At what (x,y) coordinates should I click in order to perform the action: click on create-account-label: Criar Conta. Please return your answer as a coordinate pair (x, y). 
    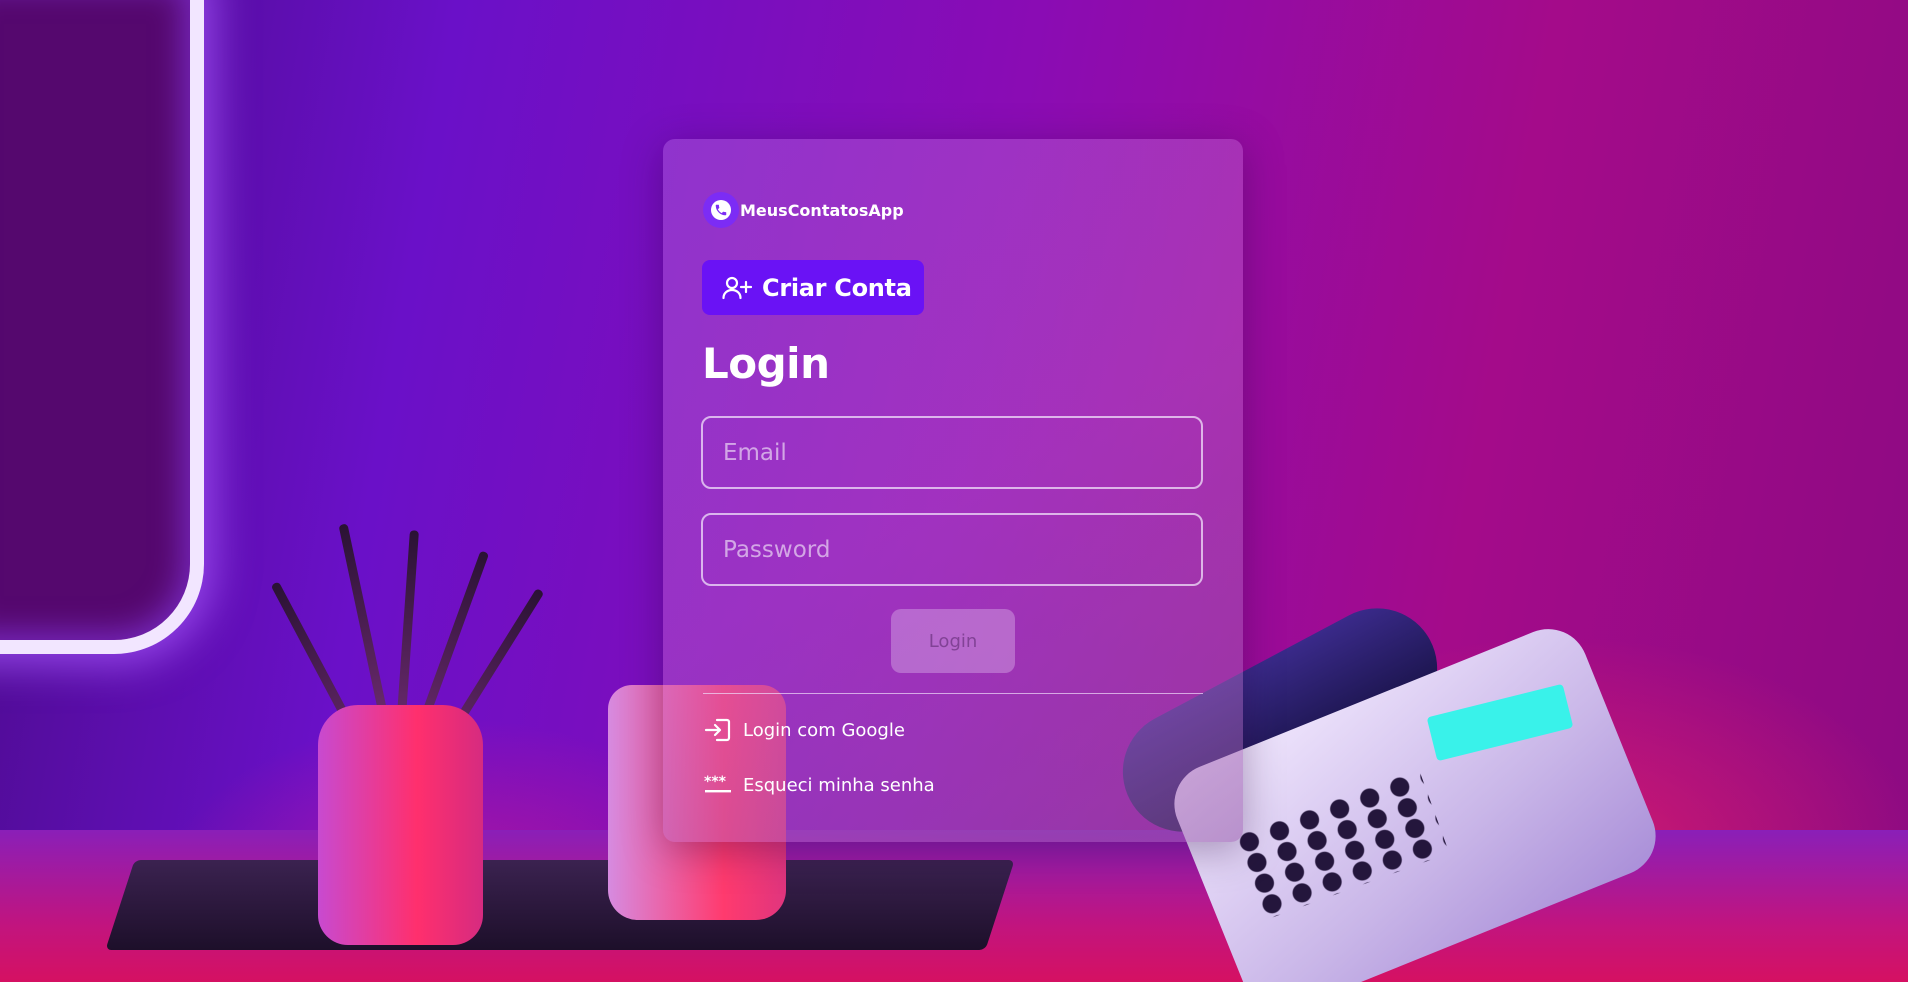
    Looking at the image, I should click on (837, 287).